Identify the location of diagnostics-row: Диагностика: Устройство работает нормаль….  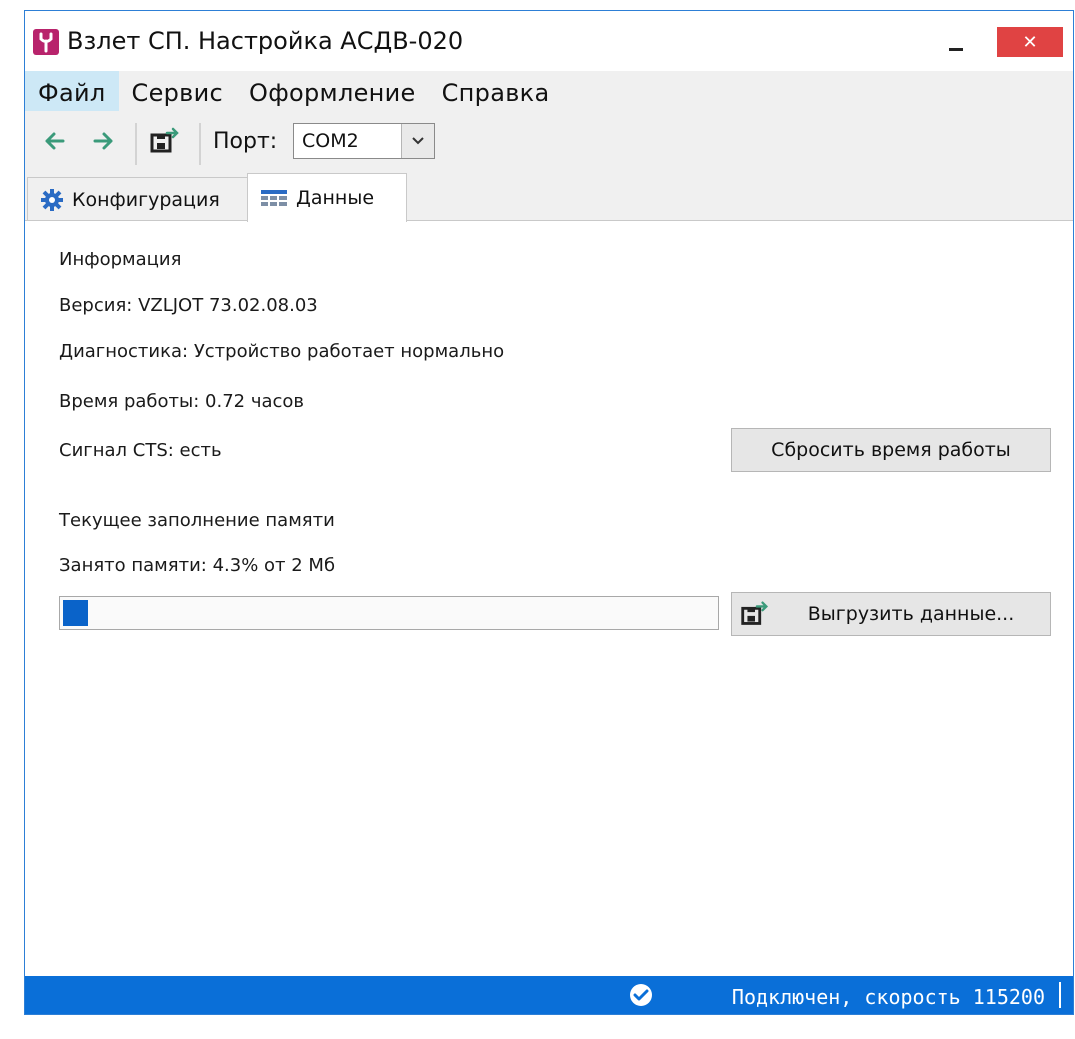
(281, 351).